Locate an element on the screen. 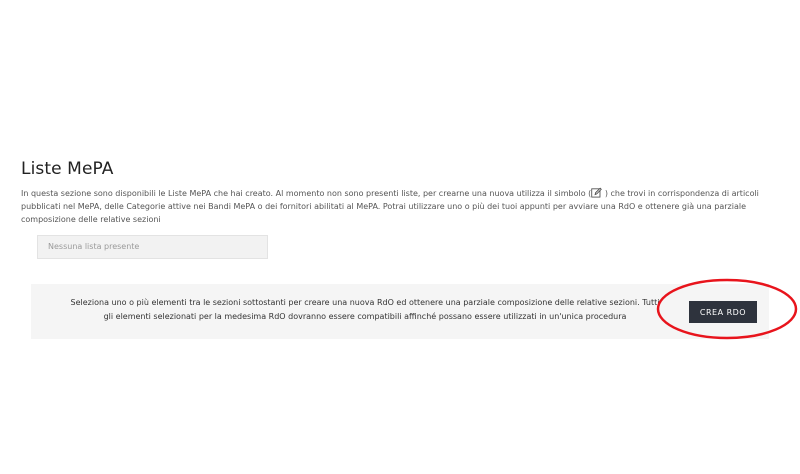  empty-list-placeholder: Nessuna lista presente is located at coordinates (152, 247).